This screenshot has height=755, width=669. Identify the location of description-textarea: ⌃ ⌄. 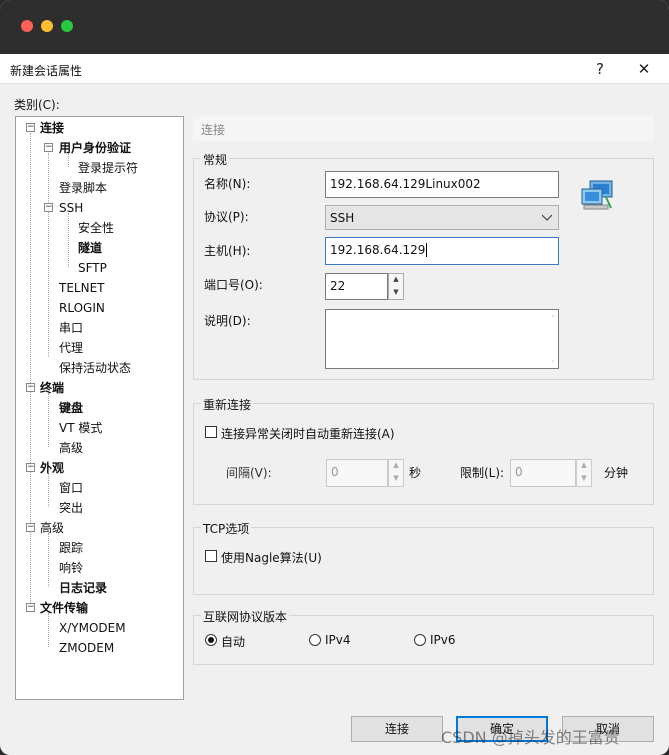
(442, 339).